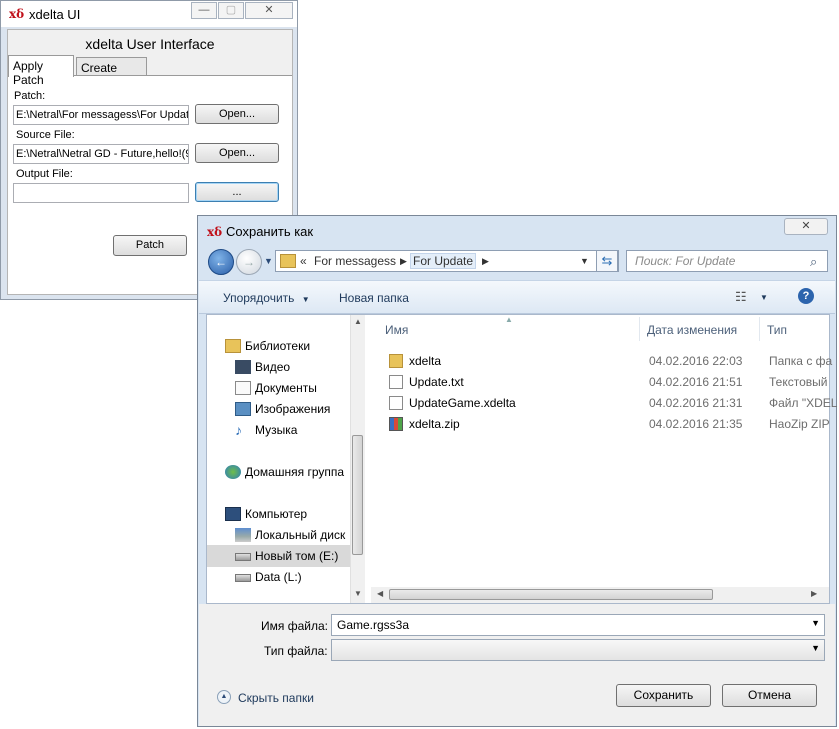 The image size is (839, 729). What do you see at coordinates (696, 403) in the screenshot?
I see `file-date: 04.02.2016 21:31` at bounding box center [696, 403].